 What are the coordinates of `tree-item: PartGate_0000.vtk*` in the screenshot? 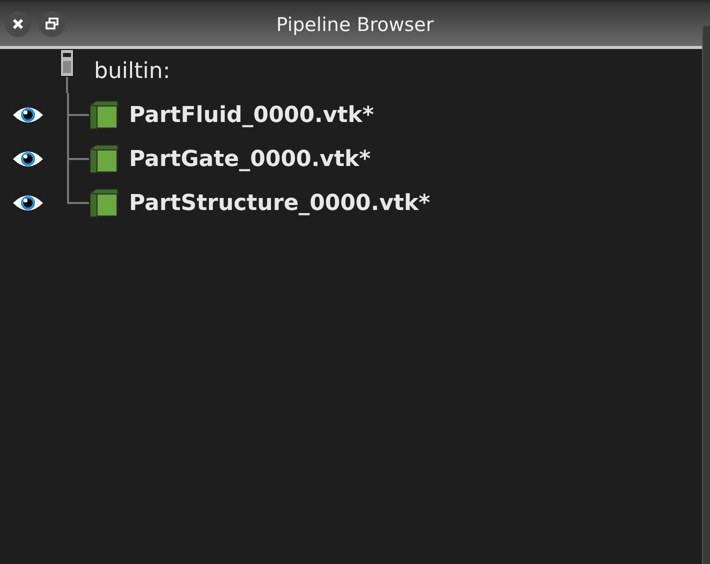 It's located at (250, 159).